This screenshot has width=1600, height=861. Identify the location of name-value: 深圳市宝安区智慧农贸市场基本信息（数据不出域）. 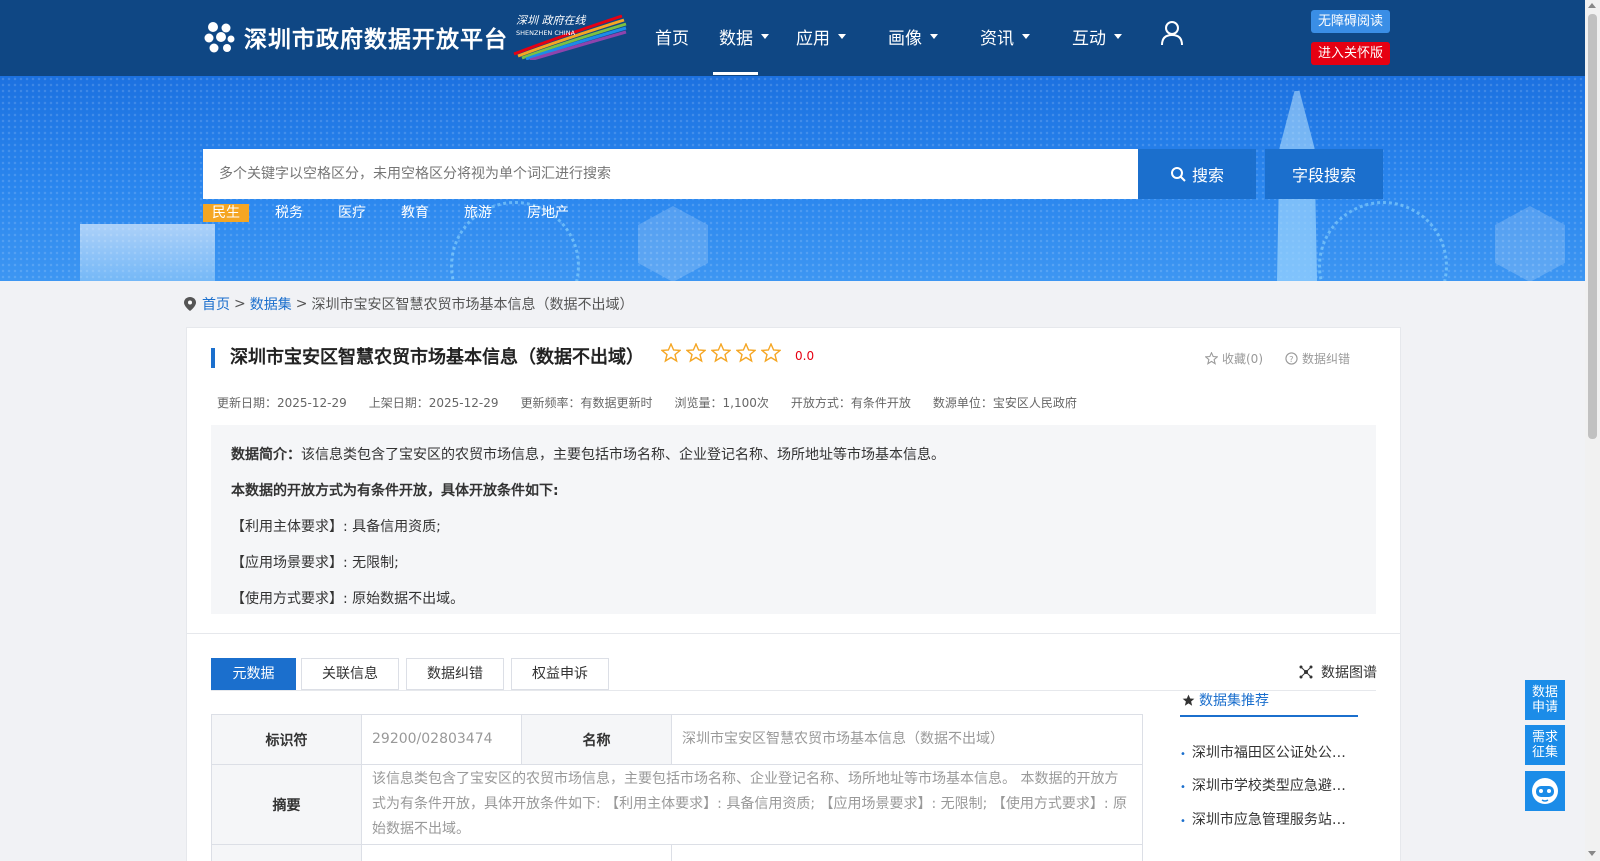
(907, 739).